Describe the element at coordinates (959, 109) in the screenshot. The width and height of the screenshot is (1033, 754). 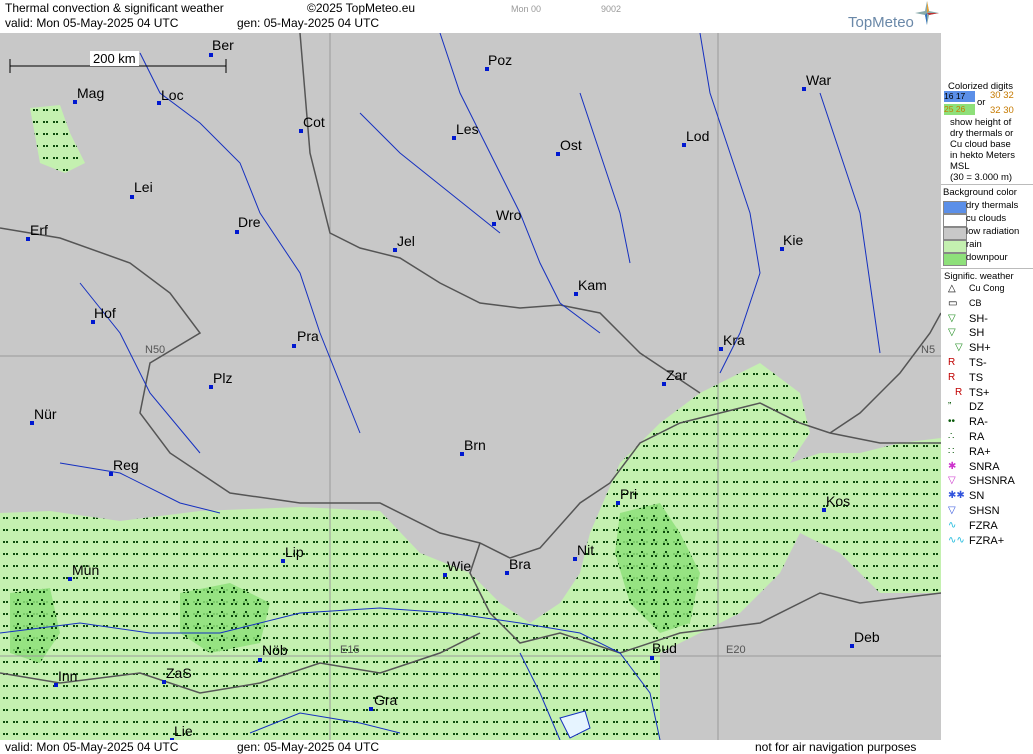
I see `legend-digits-rain: 25 26` at that location.